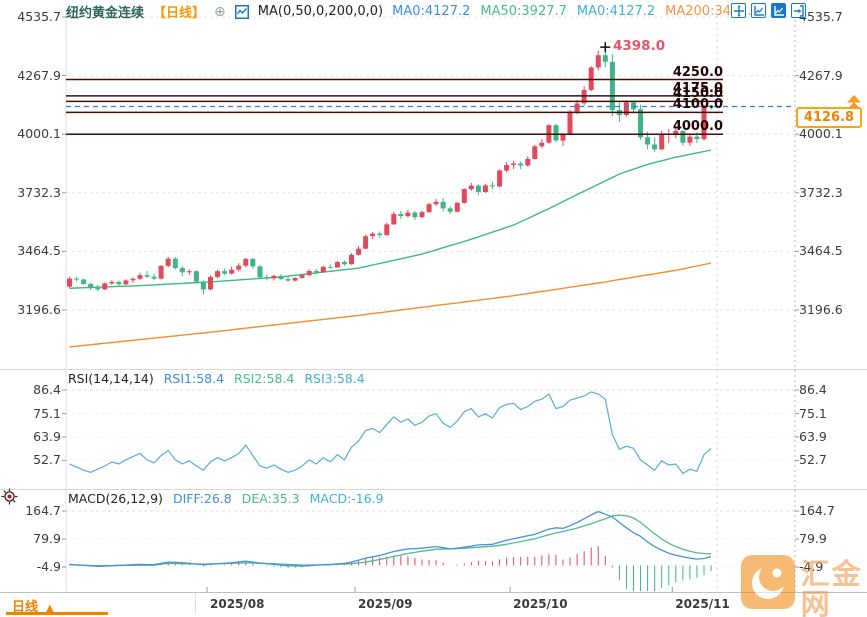 The height and width of the screenshot is (617, 867). Describe the element at coordinates (57, 613) in the screenshot. I see `tab-active-underline` at that location.